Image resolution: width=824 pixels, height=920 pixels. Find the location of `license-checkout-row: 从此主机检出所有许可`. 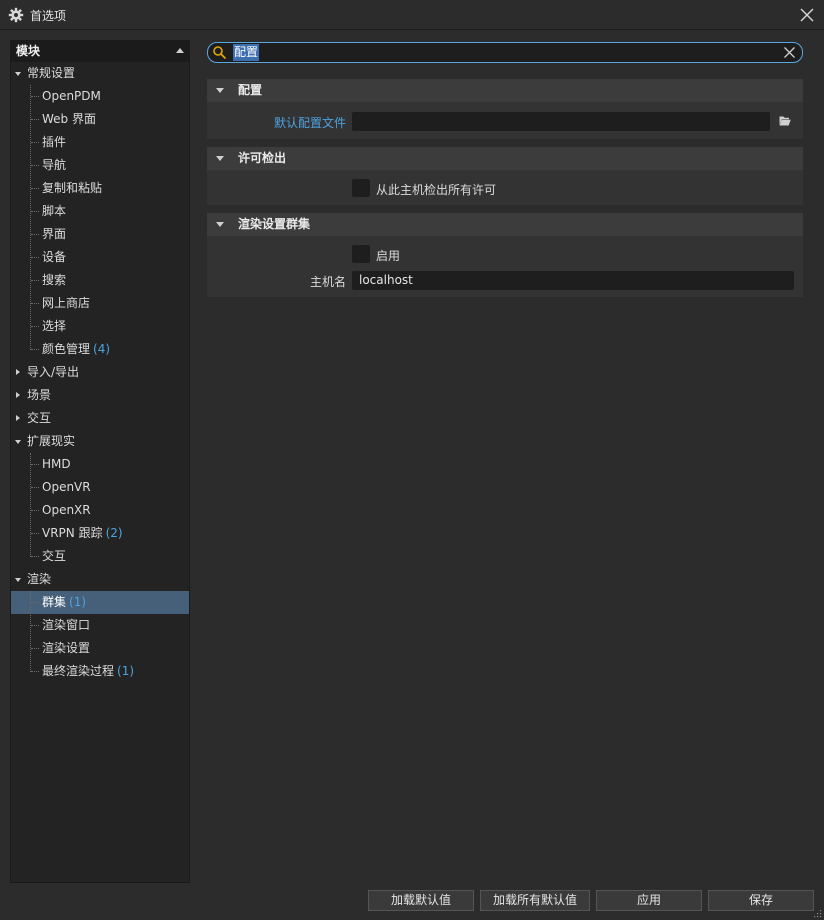

license-checkout-row: 从此主机检出所有许可 is located at coordinates (505, 188).